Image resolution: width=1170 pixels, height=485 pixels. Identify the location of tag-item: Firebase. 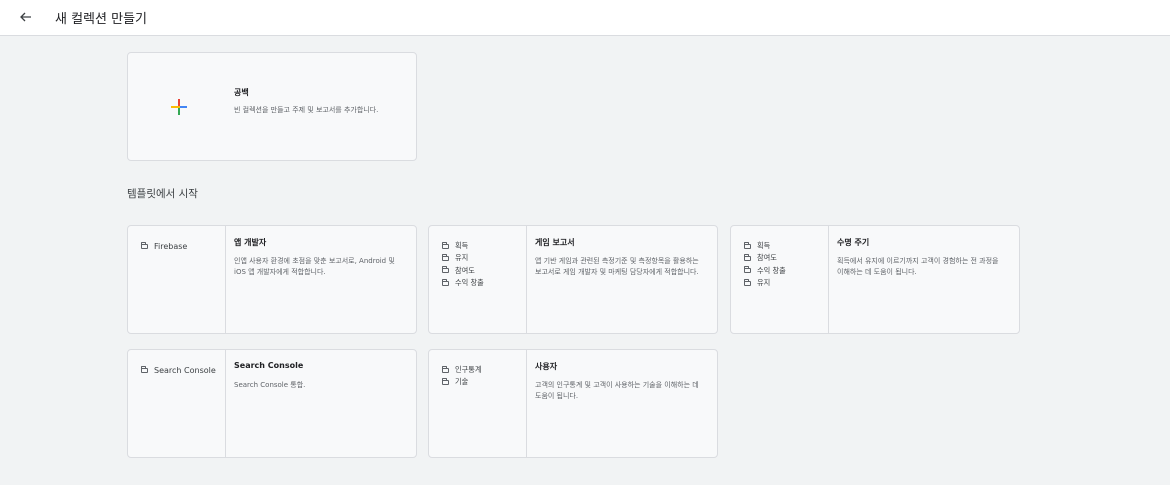
(164, 246).